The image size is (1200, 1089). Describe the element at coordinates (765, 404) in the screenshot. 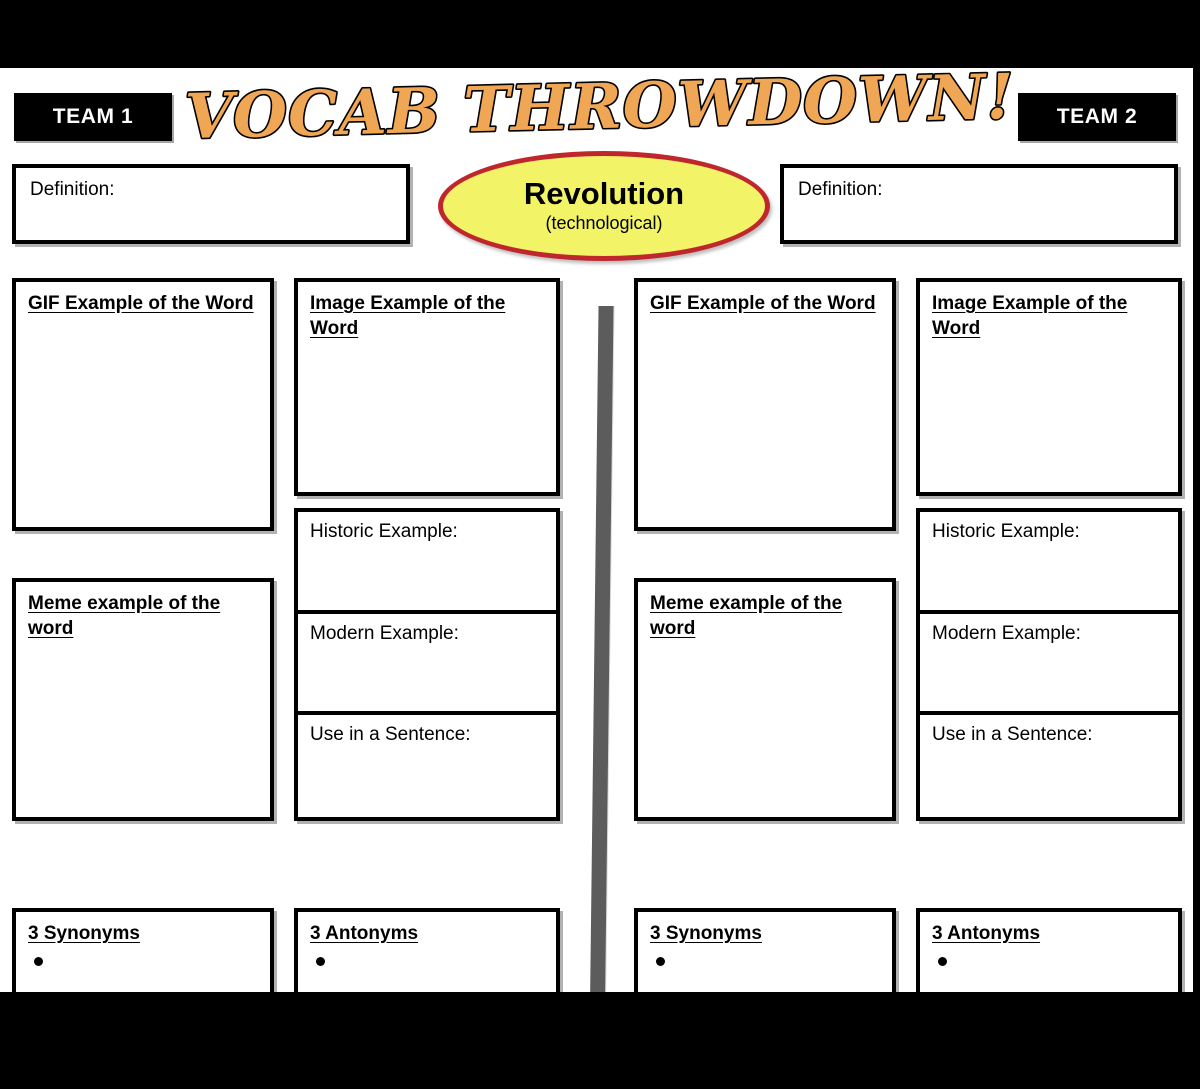

I see `team-2-gif-example-box: GIF Example of the Word` at that location.